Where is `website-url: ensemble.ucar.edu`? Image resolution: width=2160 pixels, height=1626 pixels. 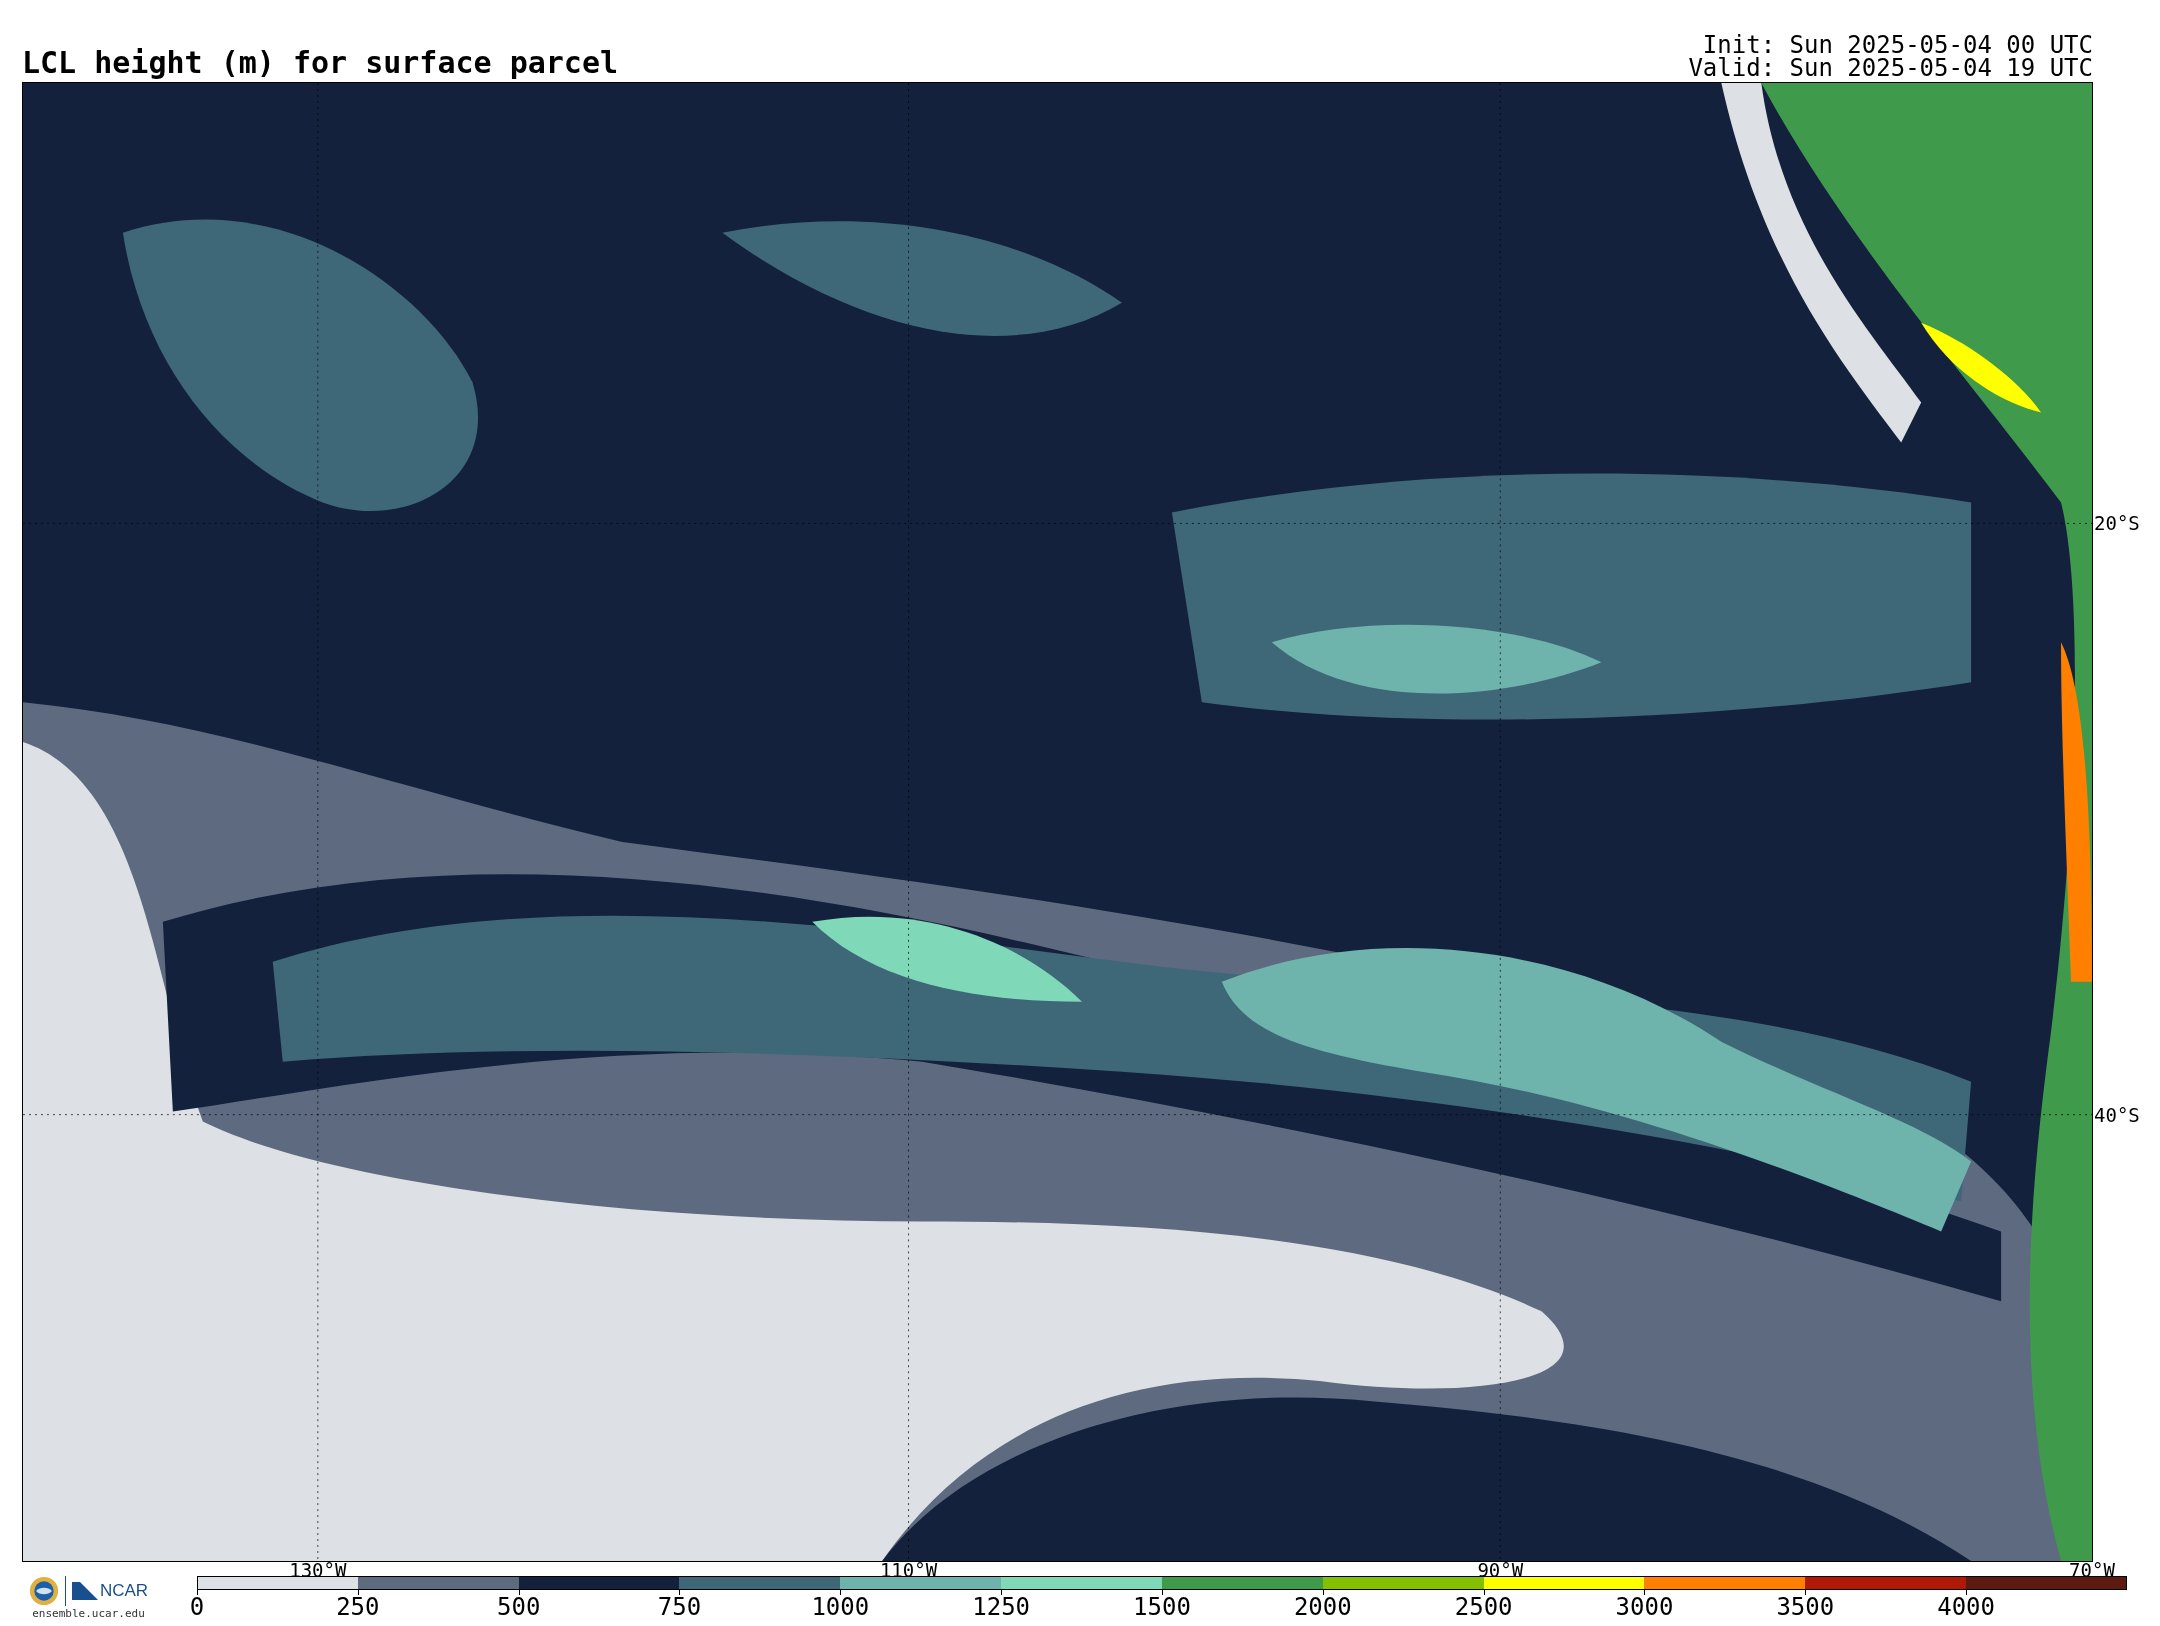 website-url: ensemble.ucar.edu is located at coordinates (88, 1614).